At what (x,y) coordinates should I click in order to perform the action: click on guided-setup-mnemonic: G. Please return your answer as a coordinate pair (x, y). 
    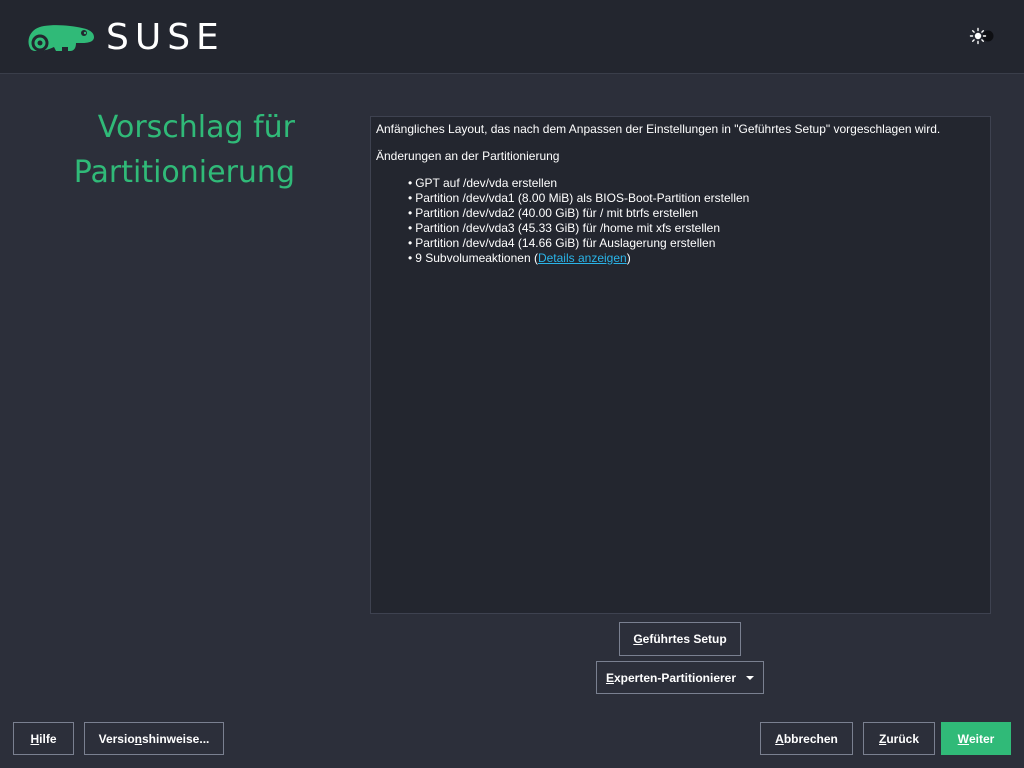
    Looking at the image, I should click on (638, 639).